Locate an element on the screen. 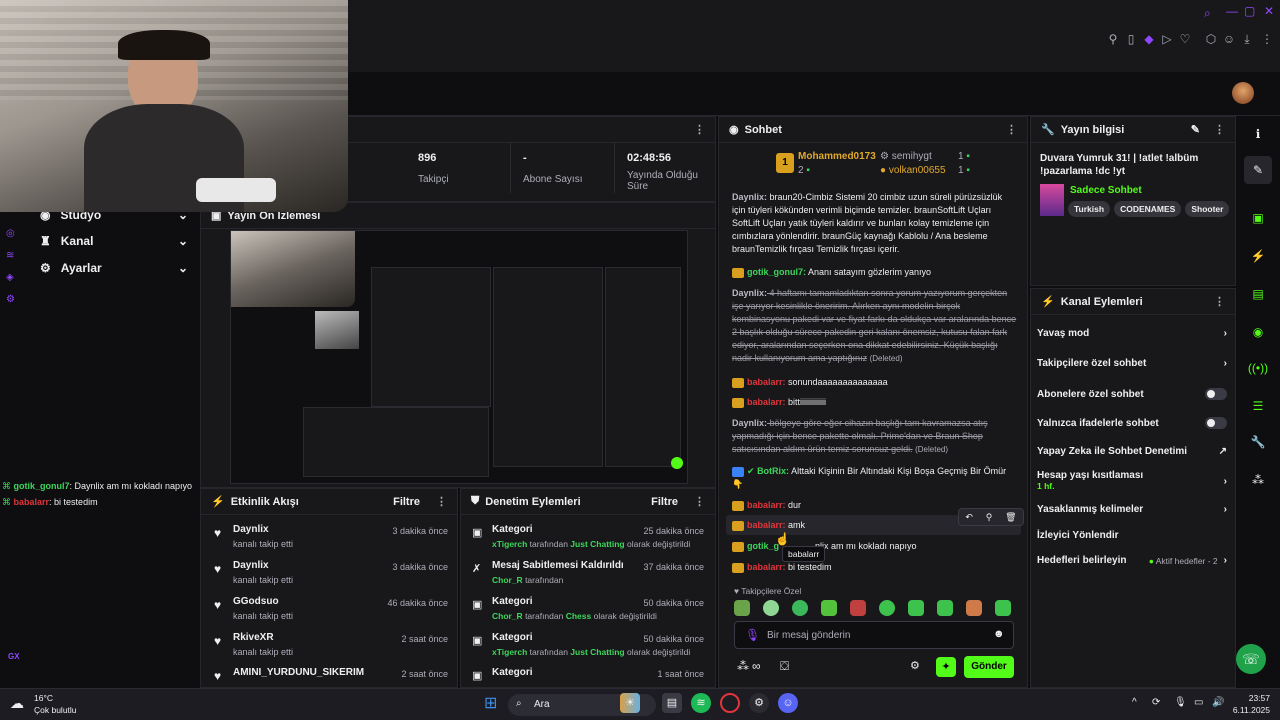  leader-name: Mohammed0173 is located at coordinates (837, 156).